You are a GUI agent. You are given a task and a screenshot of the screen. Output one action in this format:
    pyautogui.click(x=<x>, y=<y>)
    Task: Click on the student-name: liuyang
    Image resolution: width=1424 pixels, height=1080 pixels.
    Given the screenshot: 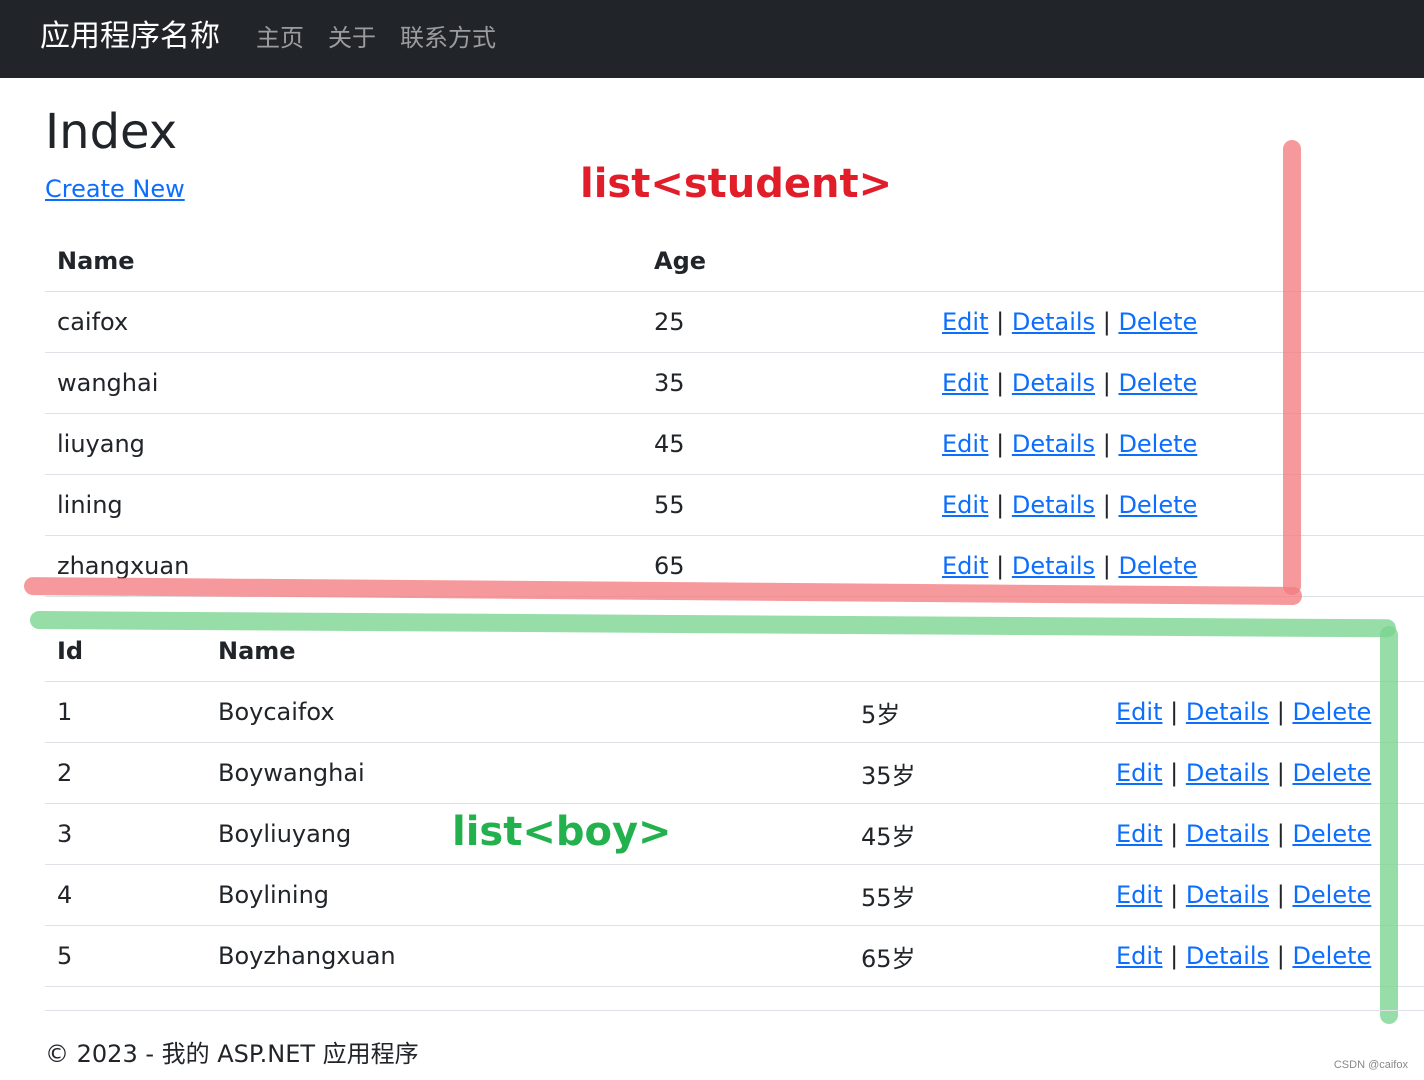 What is the action you would take?
    pyautogui.click(x=343, y=444)
    